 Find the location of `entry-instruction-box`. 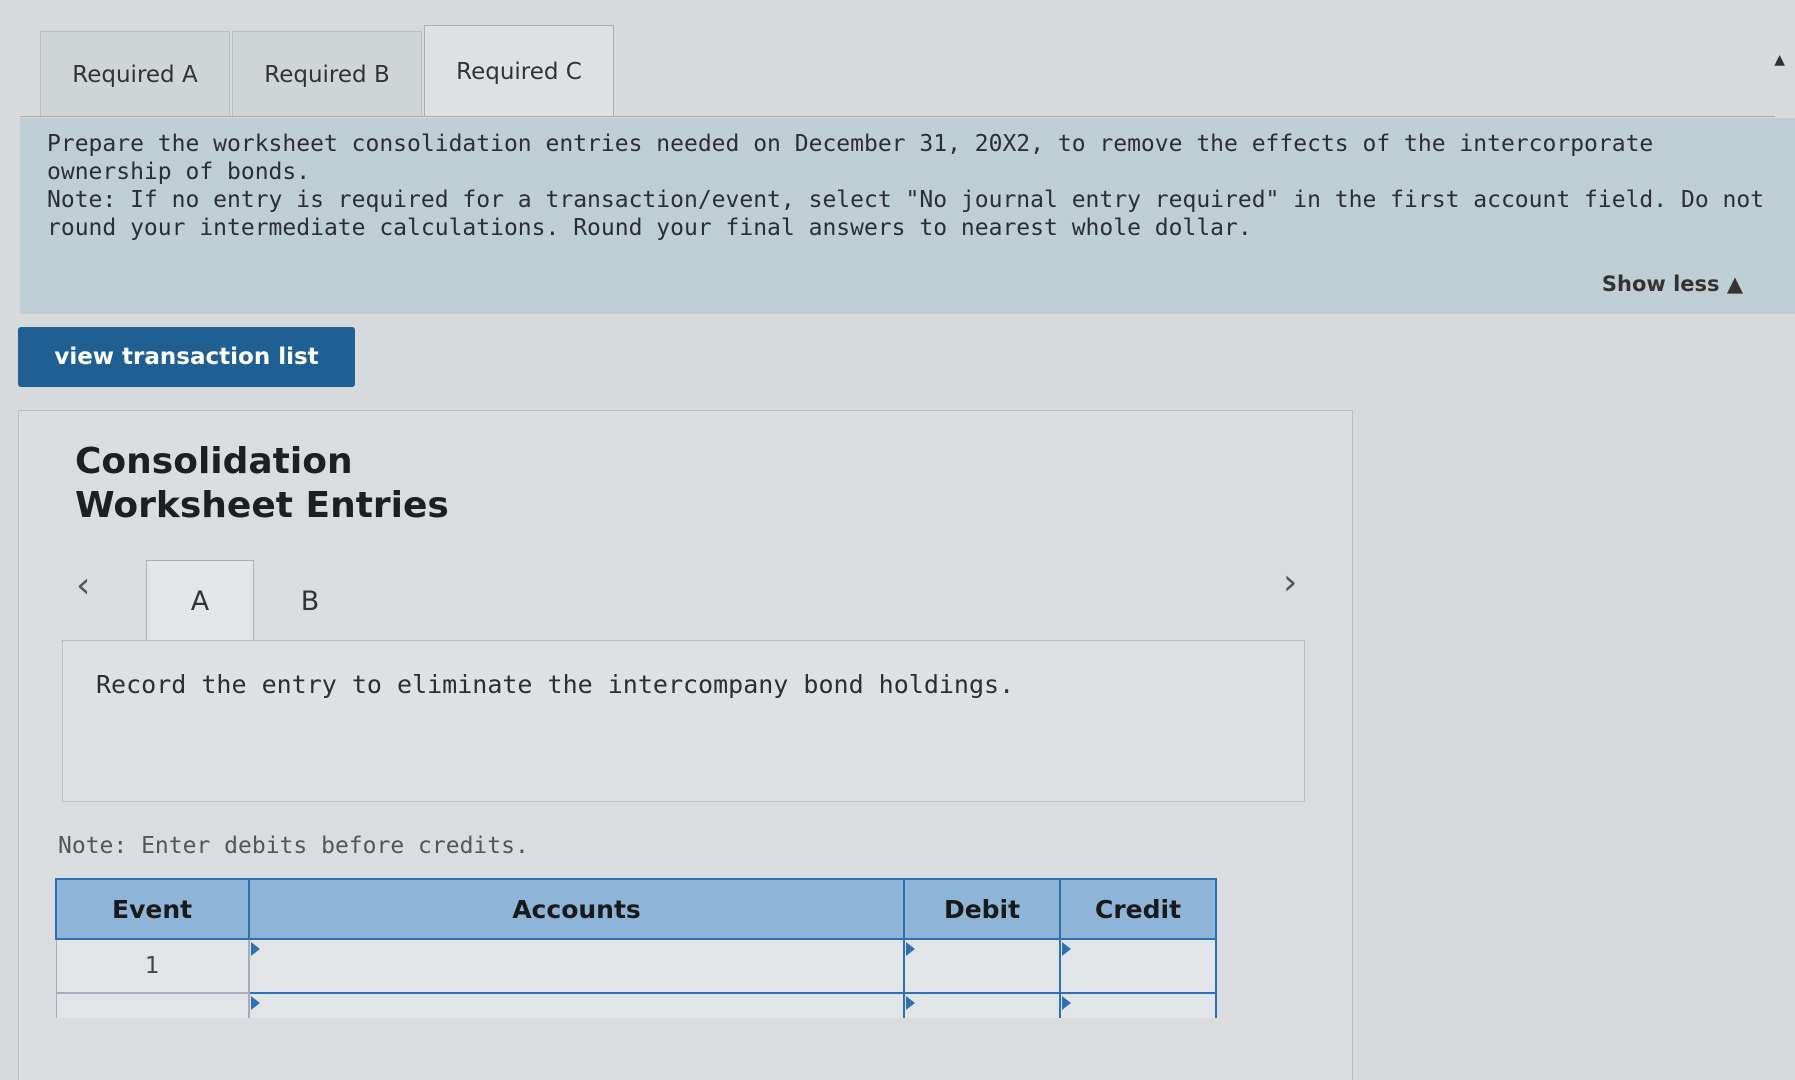

entry-instruction-box is located at coordinates (683, 721).